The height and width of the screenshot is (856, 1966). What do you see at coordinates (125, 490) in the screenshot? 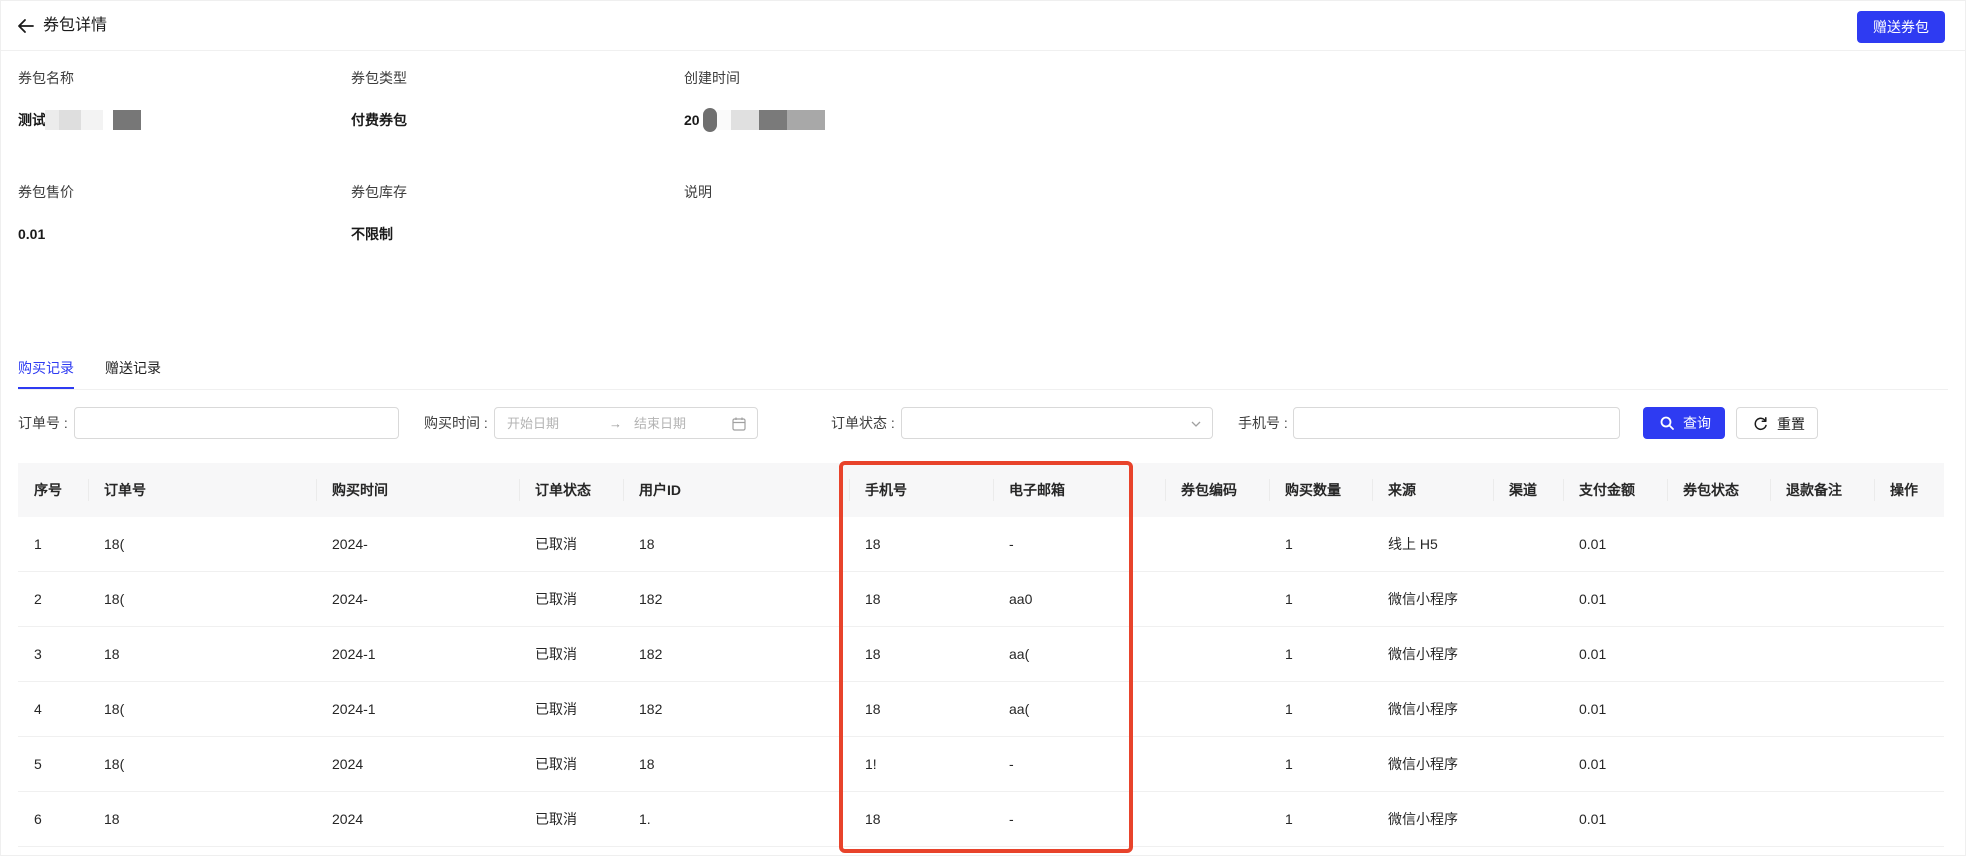
I see `column-header-order-number: 订单号` at bounding box center [125, 490].